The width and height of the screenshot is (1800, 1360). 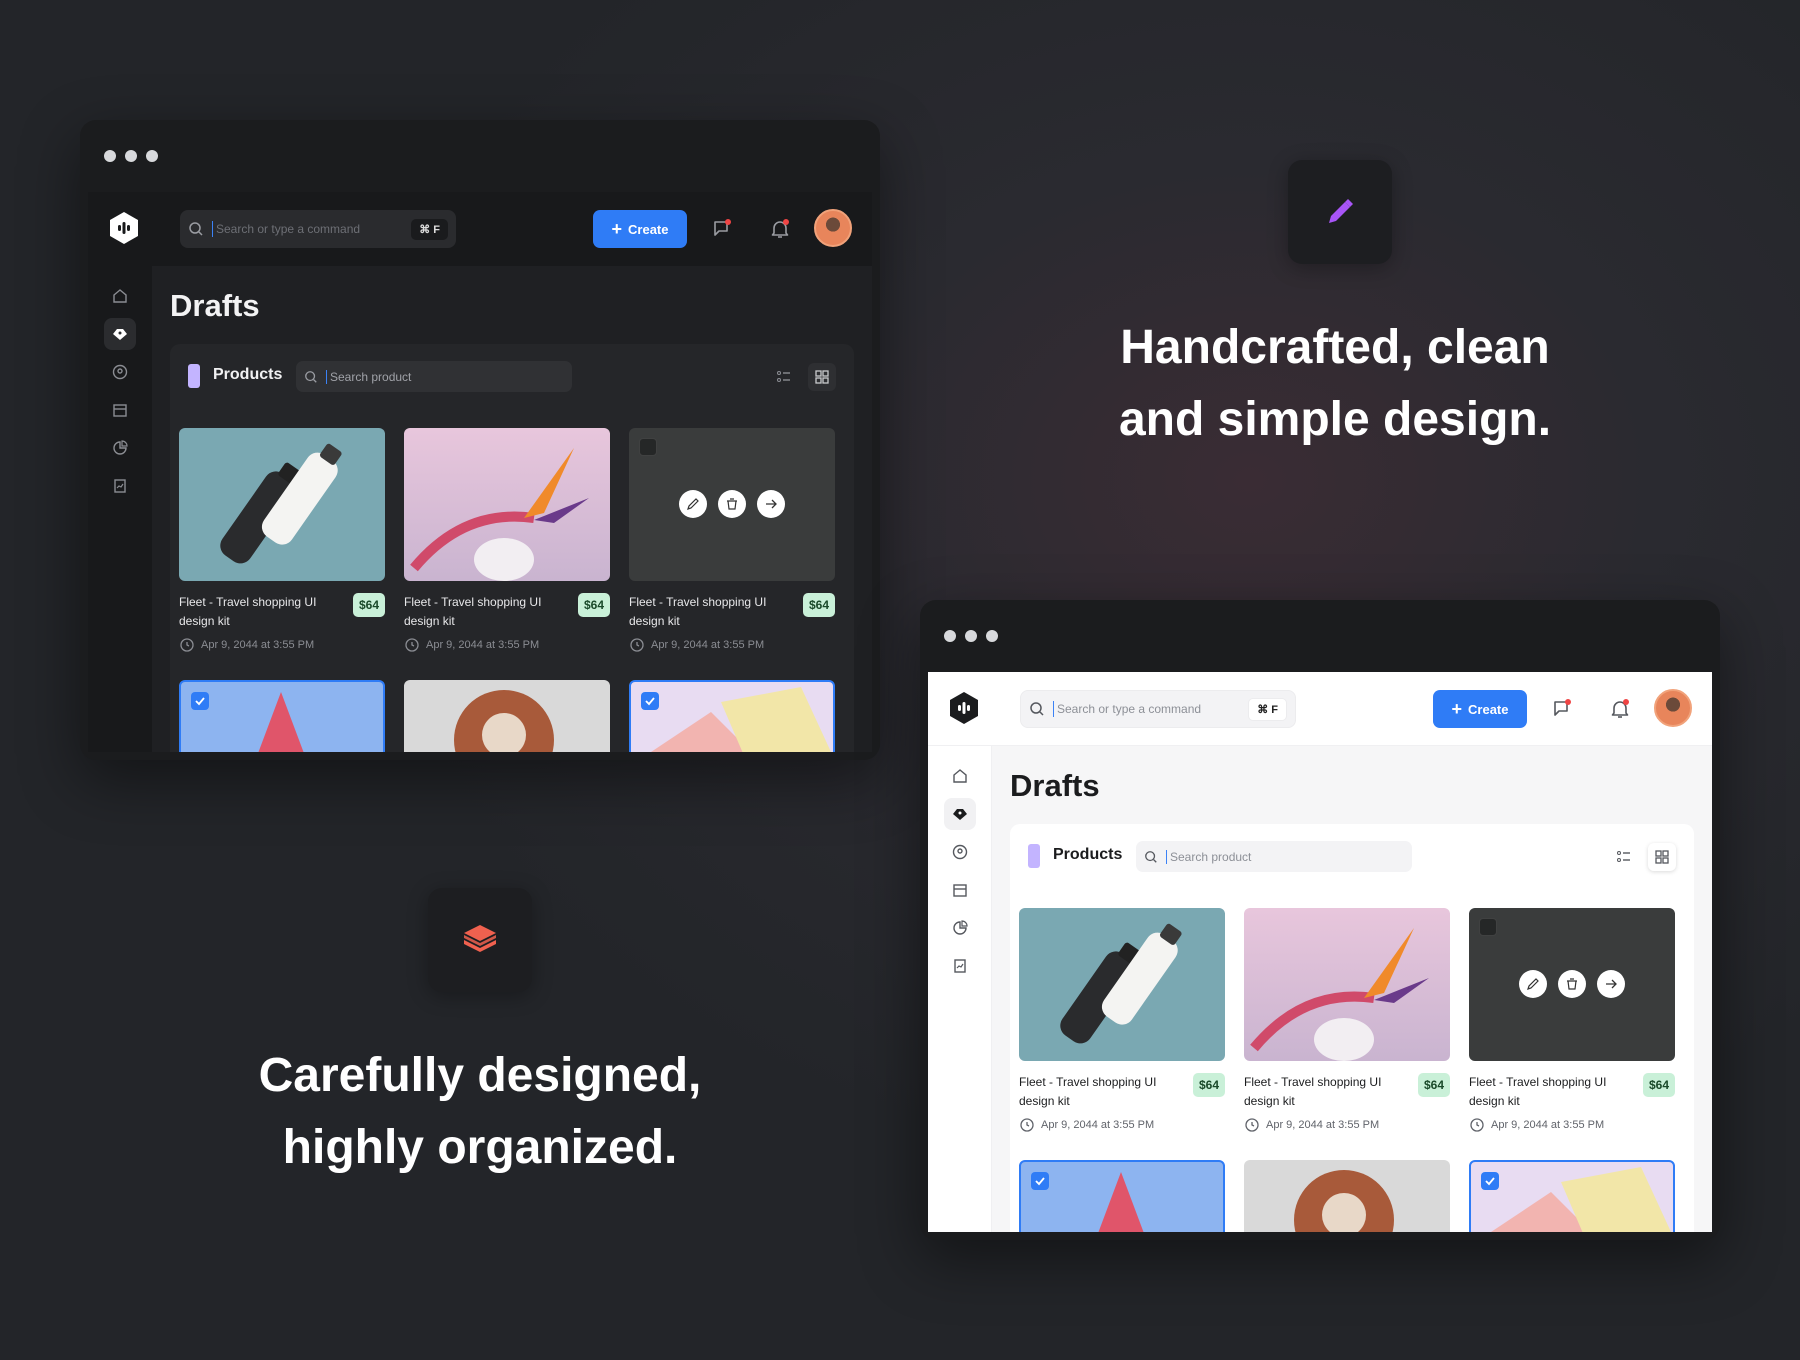 I want to click on home-icon, so click(x=960, y=776).